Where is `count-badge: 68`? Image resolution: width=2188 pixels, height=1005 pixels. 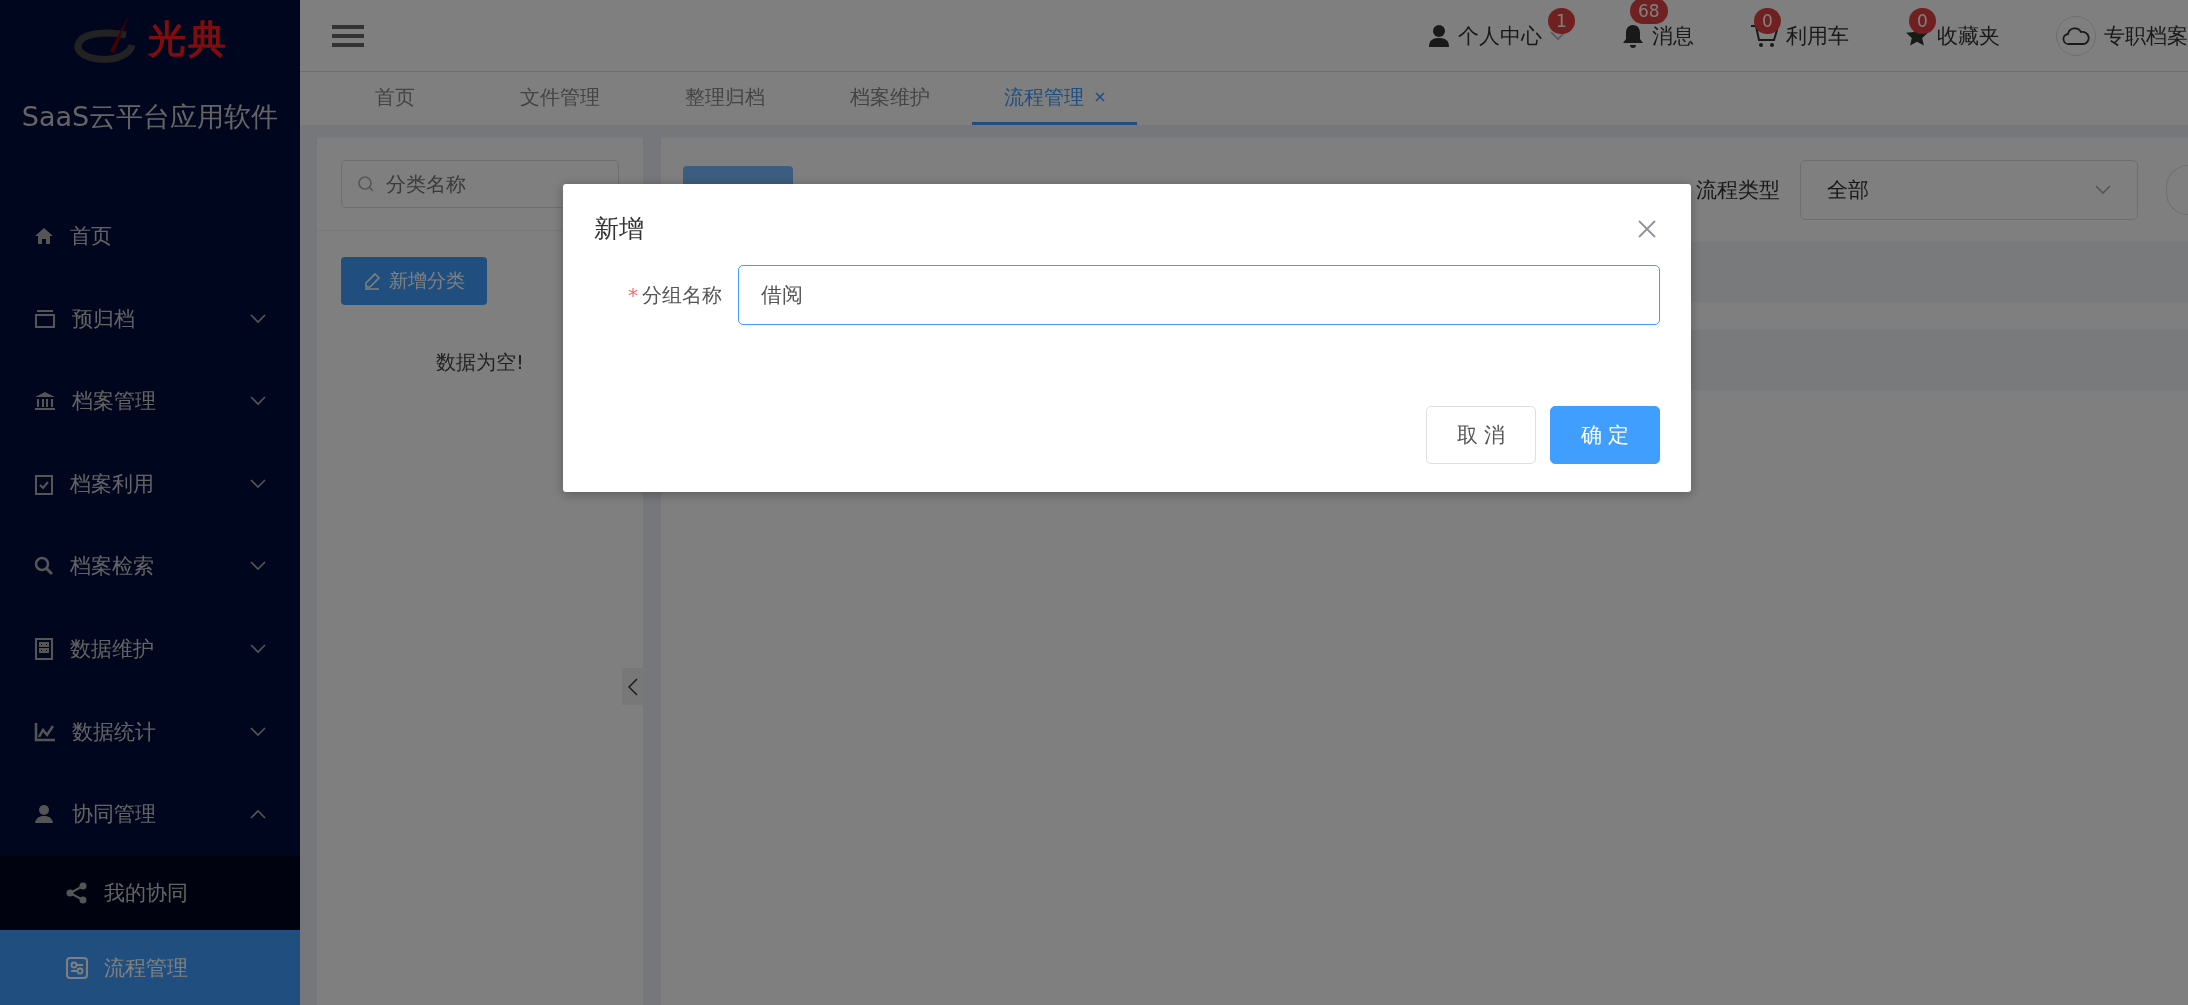 count-badge: 68 is located at coordinates (1649, 12).